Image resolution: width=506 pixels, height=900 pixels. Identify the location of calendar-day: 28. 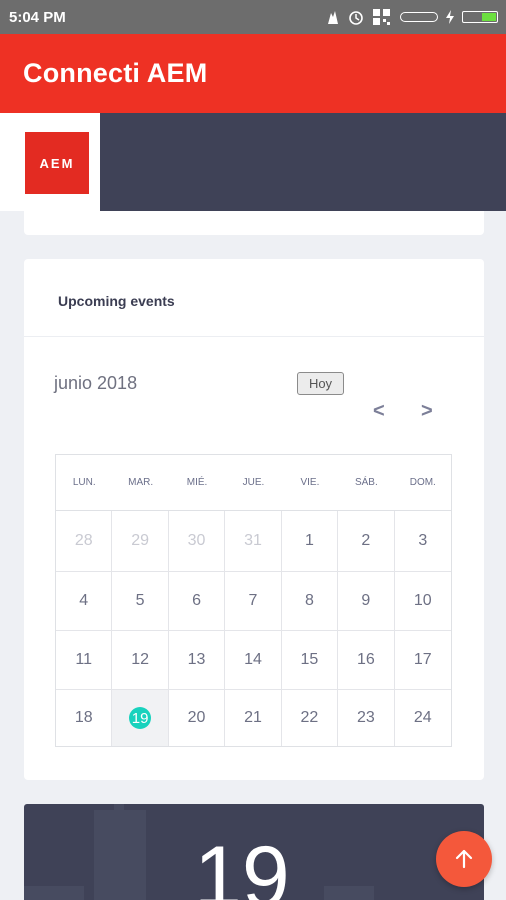
(84, 541).